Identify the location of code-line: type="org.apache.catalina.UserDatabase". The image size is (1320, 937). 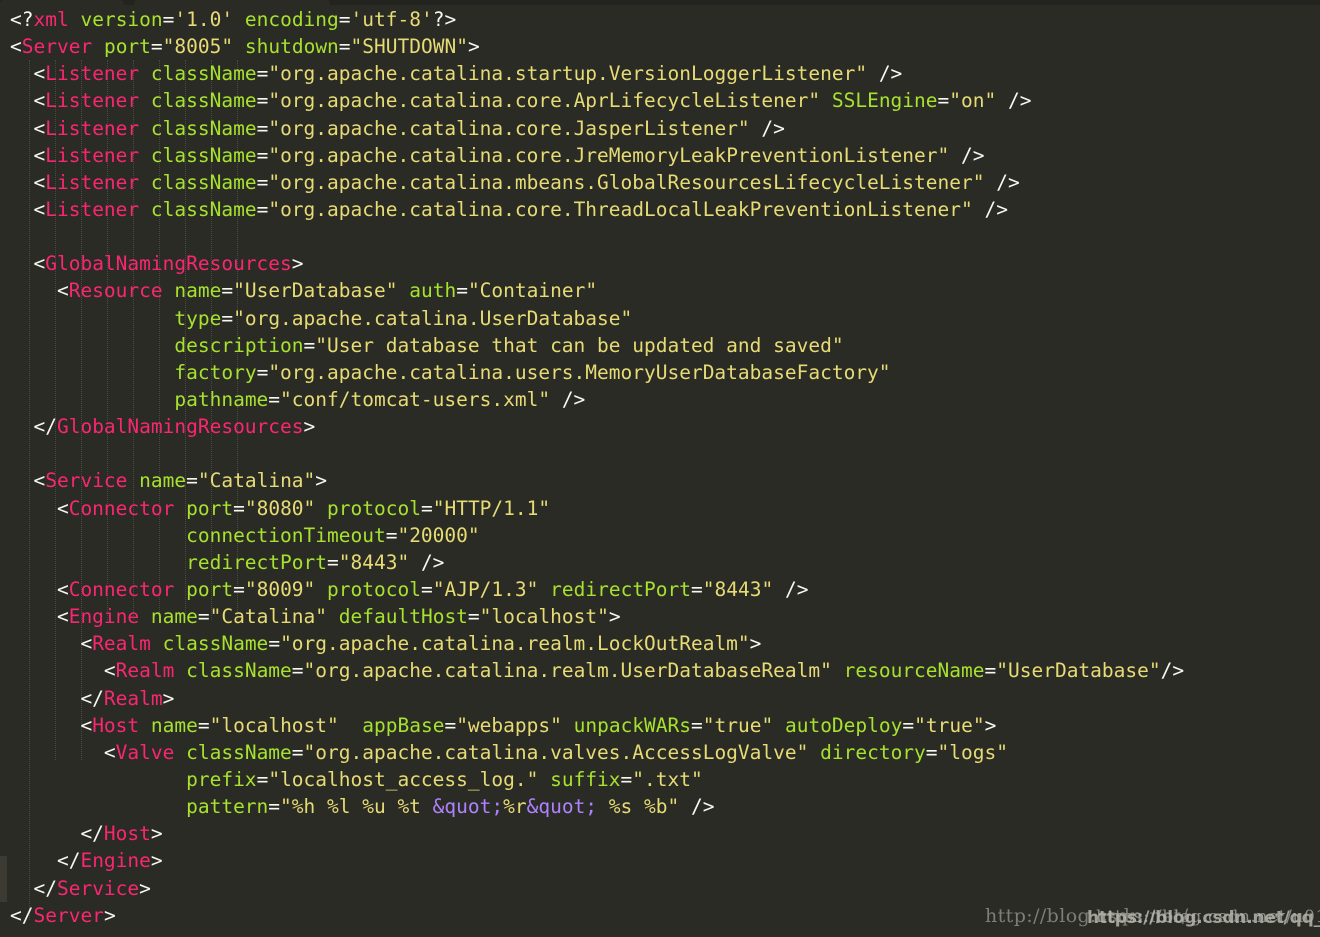
(665, 318).